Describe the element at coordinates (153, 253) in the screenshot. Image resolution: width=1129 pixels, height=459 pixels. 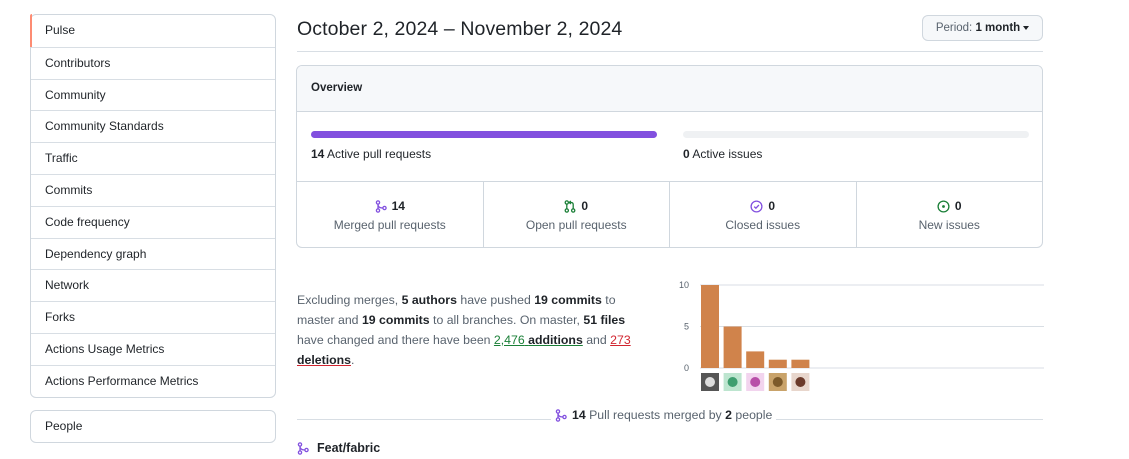
I see `sidebar-item-dependency-graph: Dependency graph` at that location.